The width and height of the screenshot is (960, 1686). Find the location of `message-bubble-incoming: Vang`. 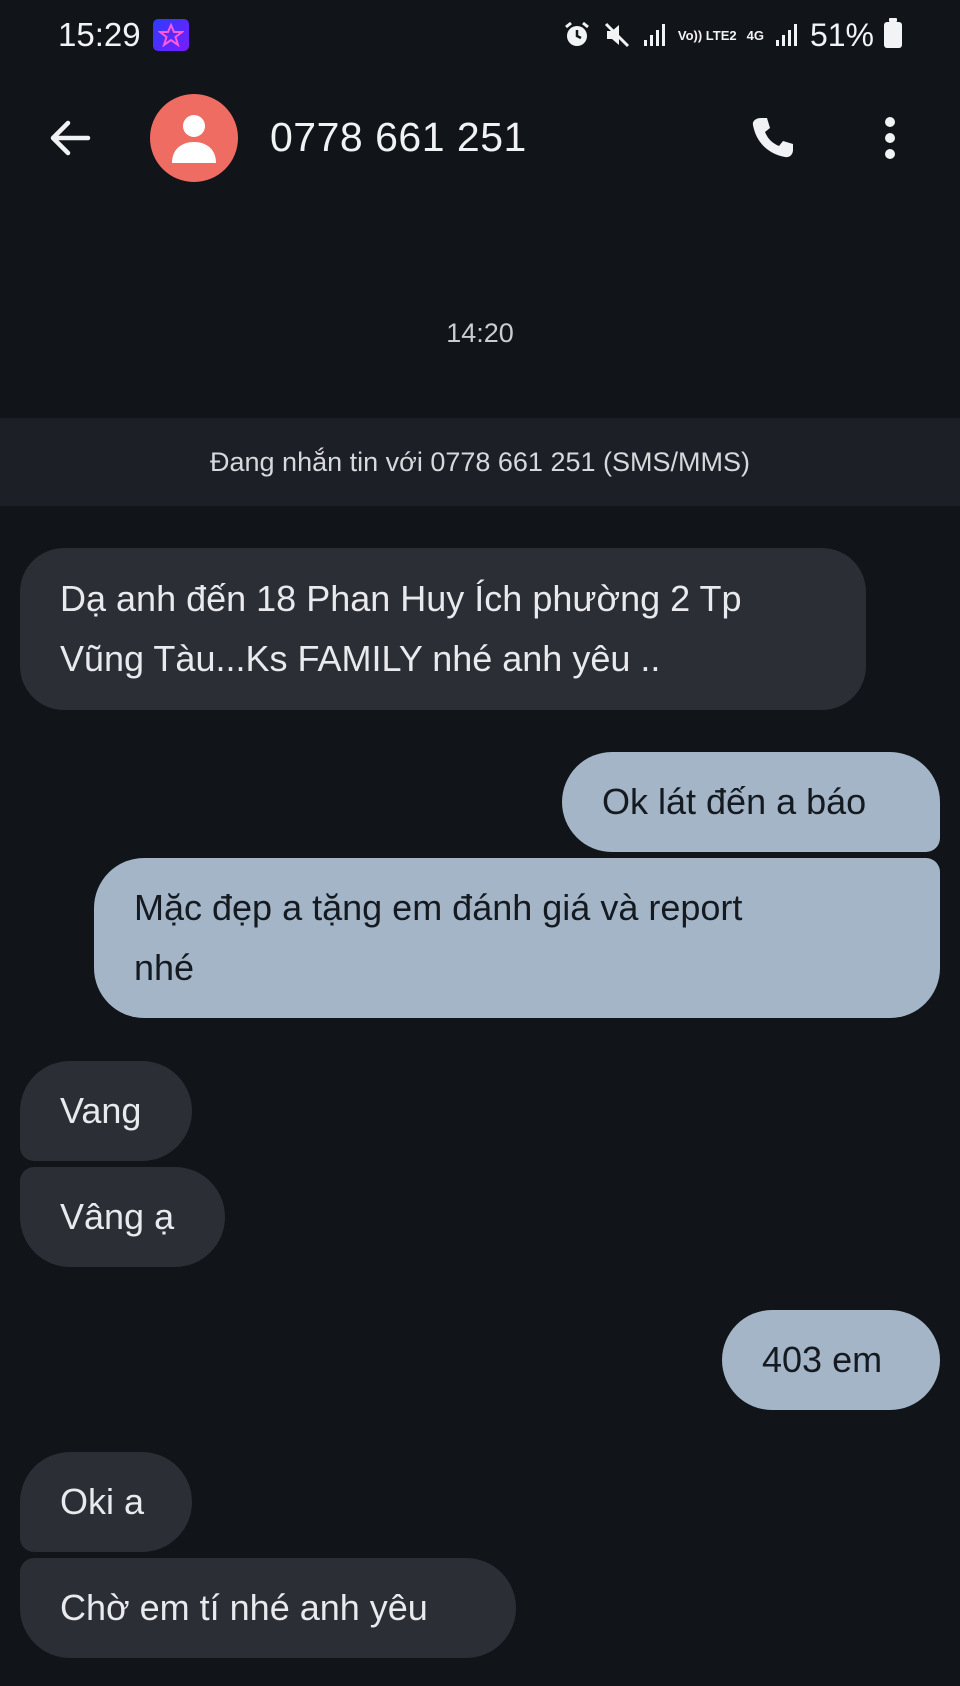

message-bubble-incoming: Vang is located at coordinates (106, 1111).